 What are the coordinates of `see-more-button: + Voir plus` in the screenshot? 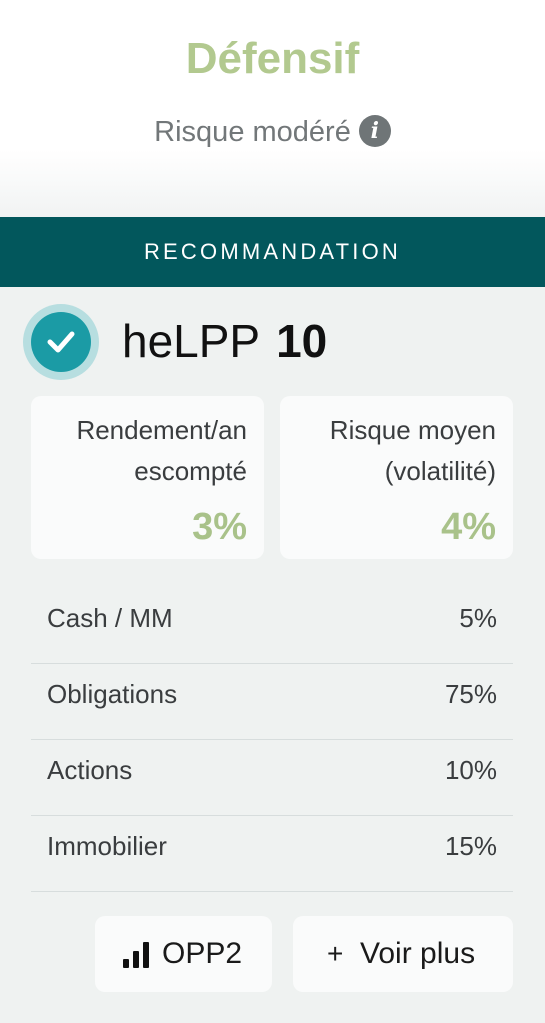 It's located at (403, 954).